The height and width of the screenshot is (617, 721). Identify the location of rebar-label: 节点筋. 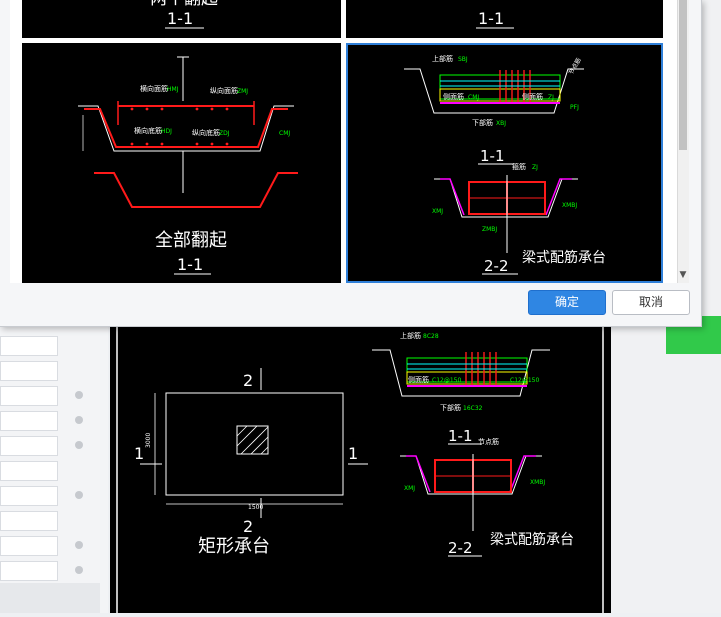
(575, 66).